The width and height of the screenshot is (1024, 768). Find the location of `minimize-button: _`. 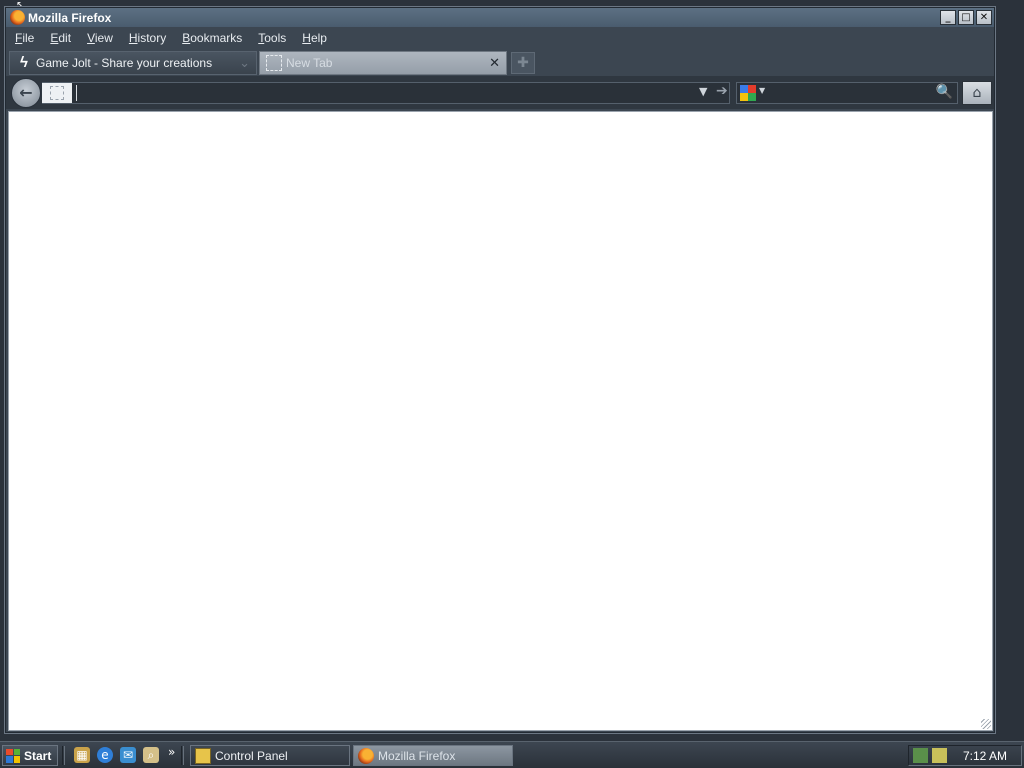

minimize-button: _ is located at coordinates (948, 17).